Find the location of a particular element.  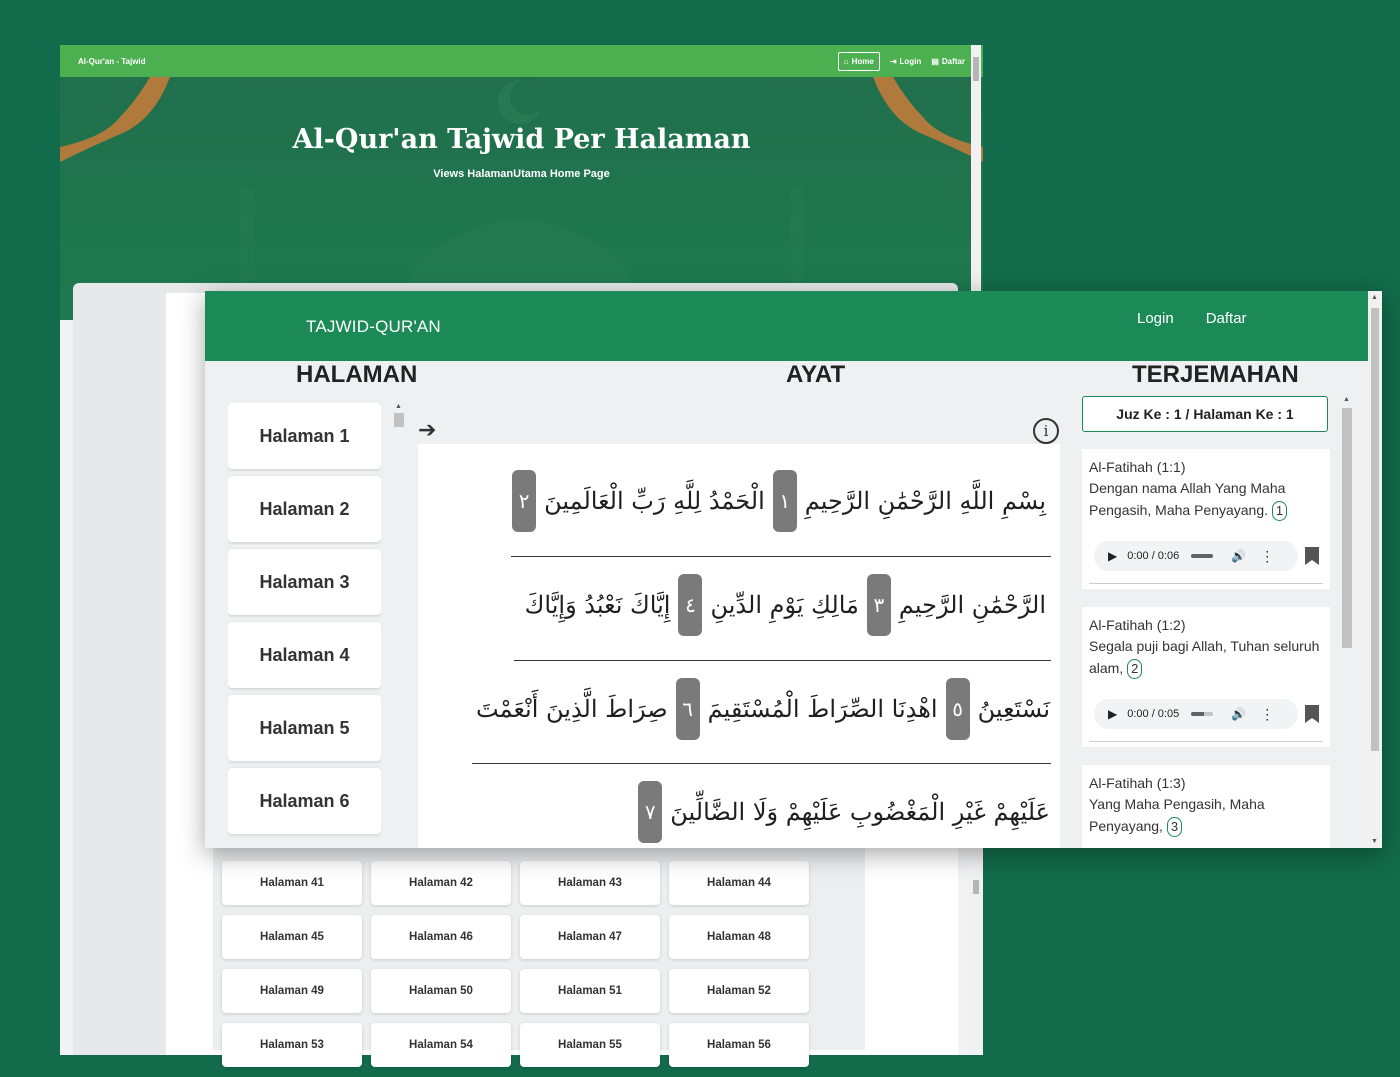

audio-player: ▶ 0:00 / 0:05 🔊 ⋮ is located at coordinates (1196, 714).